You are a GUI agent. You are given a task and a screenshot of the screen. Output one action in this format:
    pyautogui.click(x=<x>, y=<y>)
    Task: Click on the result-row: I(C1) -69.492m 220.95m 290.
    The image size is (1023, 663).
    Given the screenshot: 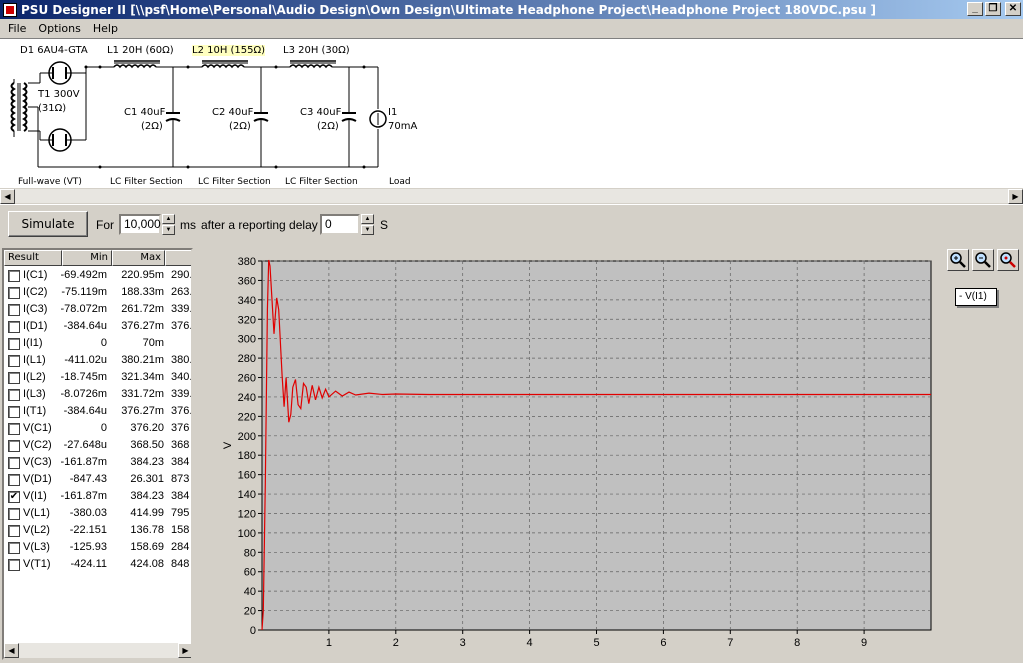 What is the action you would take?
    pyautogui.click(x=97, y=275)
    